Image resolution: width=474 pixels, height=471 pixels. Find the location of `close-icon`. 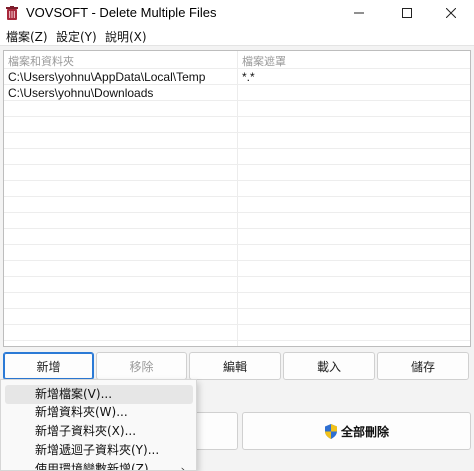

close-icon is located at coordinates (451, 13).